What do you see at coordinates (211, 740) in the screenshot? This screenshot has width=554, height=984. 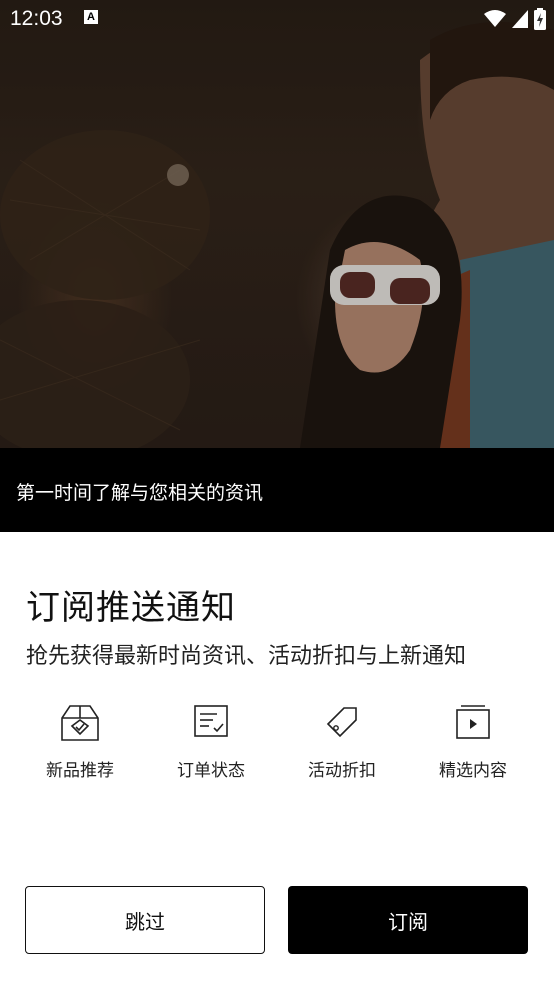 I see `feature-order-status: 订单状态` at bounding box center [211, 740].